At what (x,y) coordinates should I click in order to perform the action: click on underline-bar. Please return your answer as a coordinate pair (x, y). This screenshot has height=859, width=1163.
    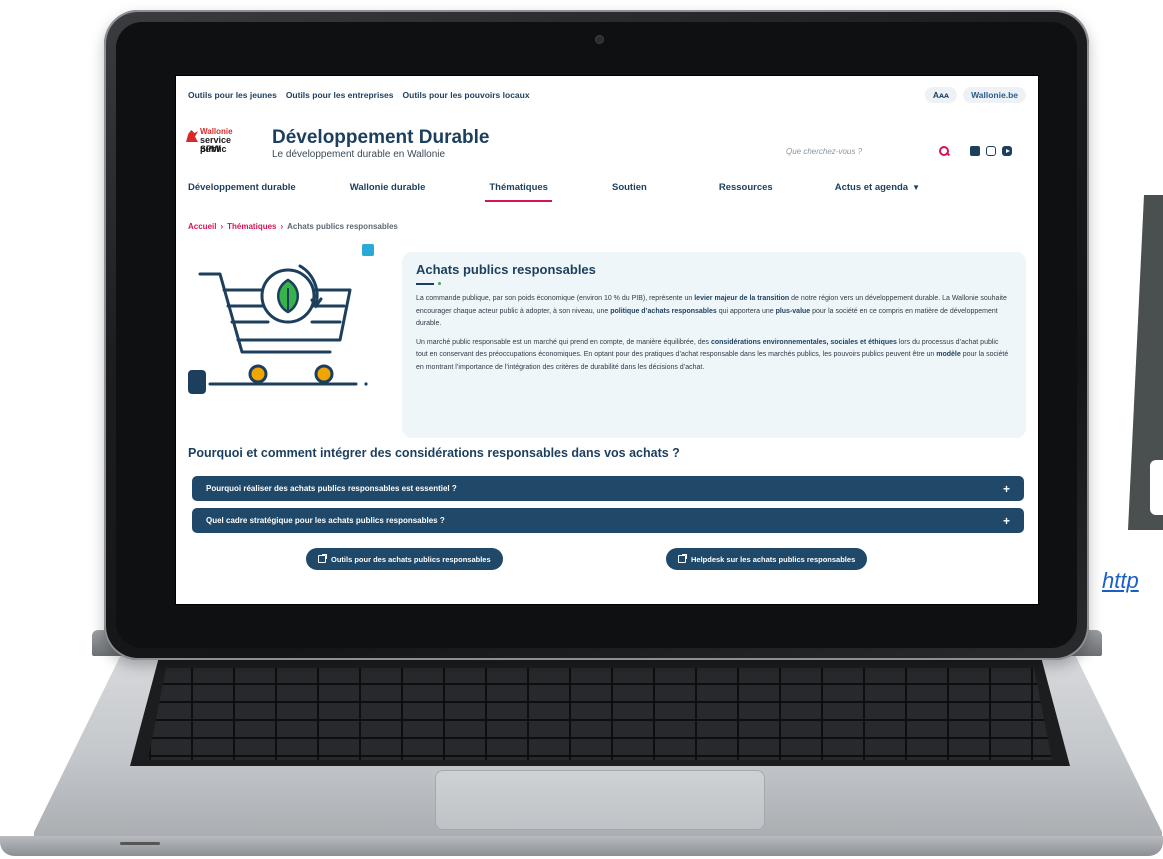
    Looking at the image, I should click on (425, 283).